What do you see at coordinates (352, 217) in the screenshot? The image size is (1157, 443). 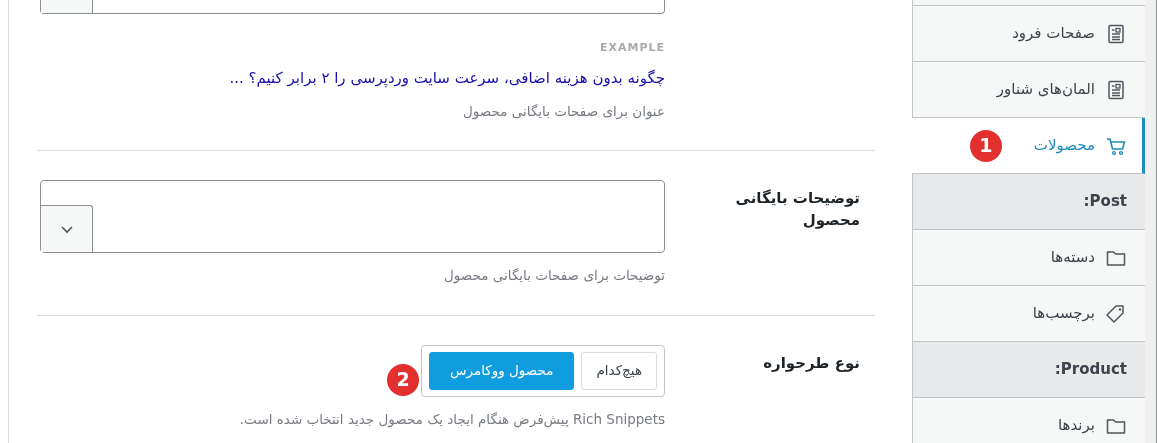 I see `textarea-field` at bounding box center [352, 217].